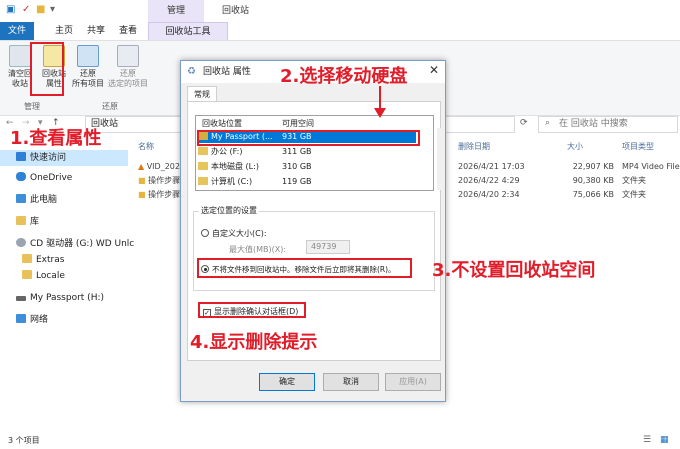 This screenshot has width=680, height=449. Describe the element at coordinates (56, 138) in the screenshot. I see `annotation-1: 1.查看属性` at that location.